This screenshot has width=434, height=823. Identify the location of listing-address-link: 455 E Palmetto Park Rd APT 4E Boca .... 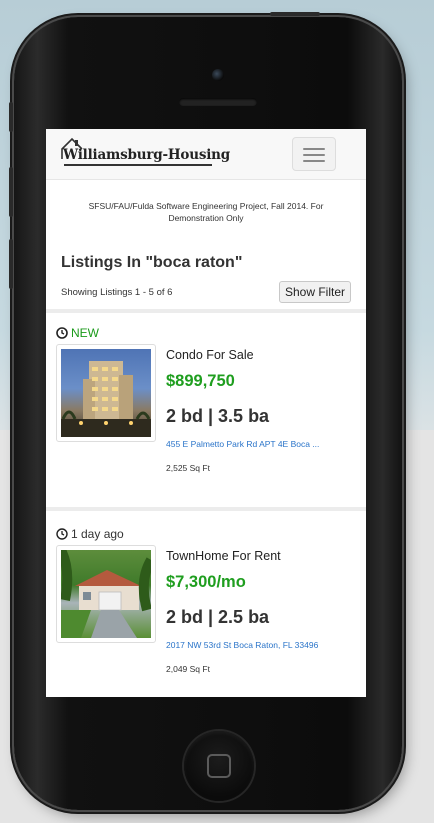
(251, 444).